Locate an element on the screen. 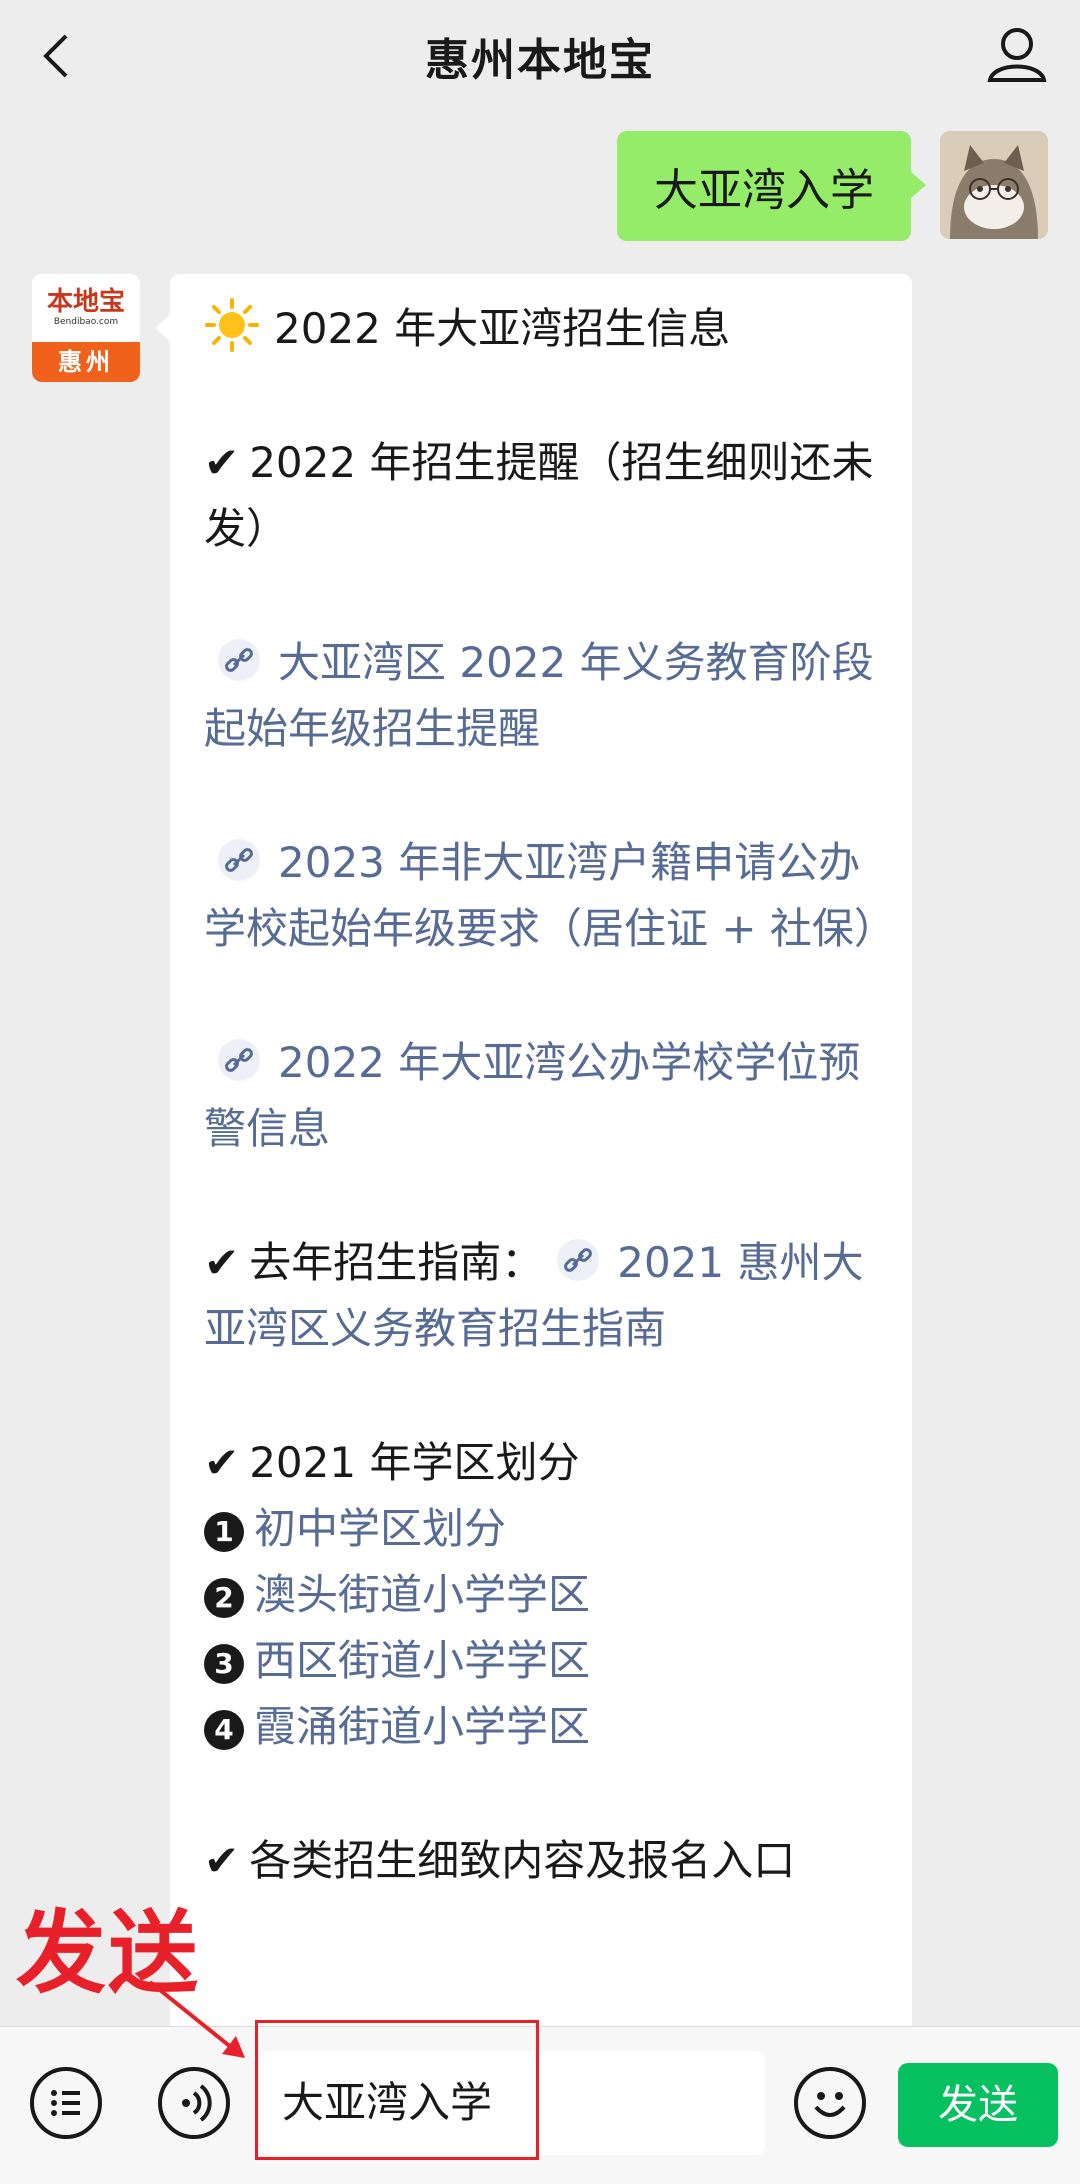 The height and width of the screenshot is (2184, 1080). page-title: 惠州本地宝 is located at coordinates (540, 60).